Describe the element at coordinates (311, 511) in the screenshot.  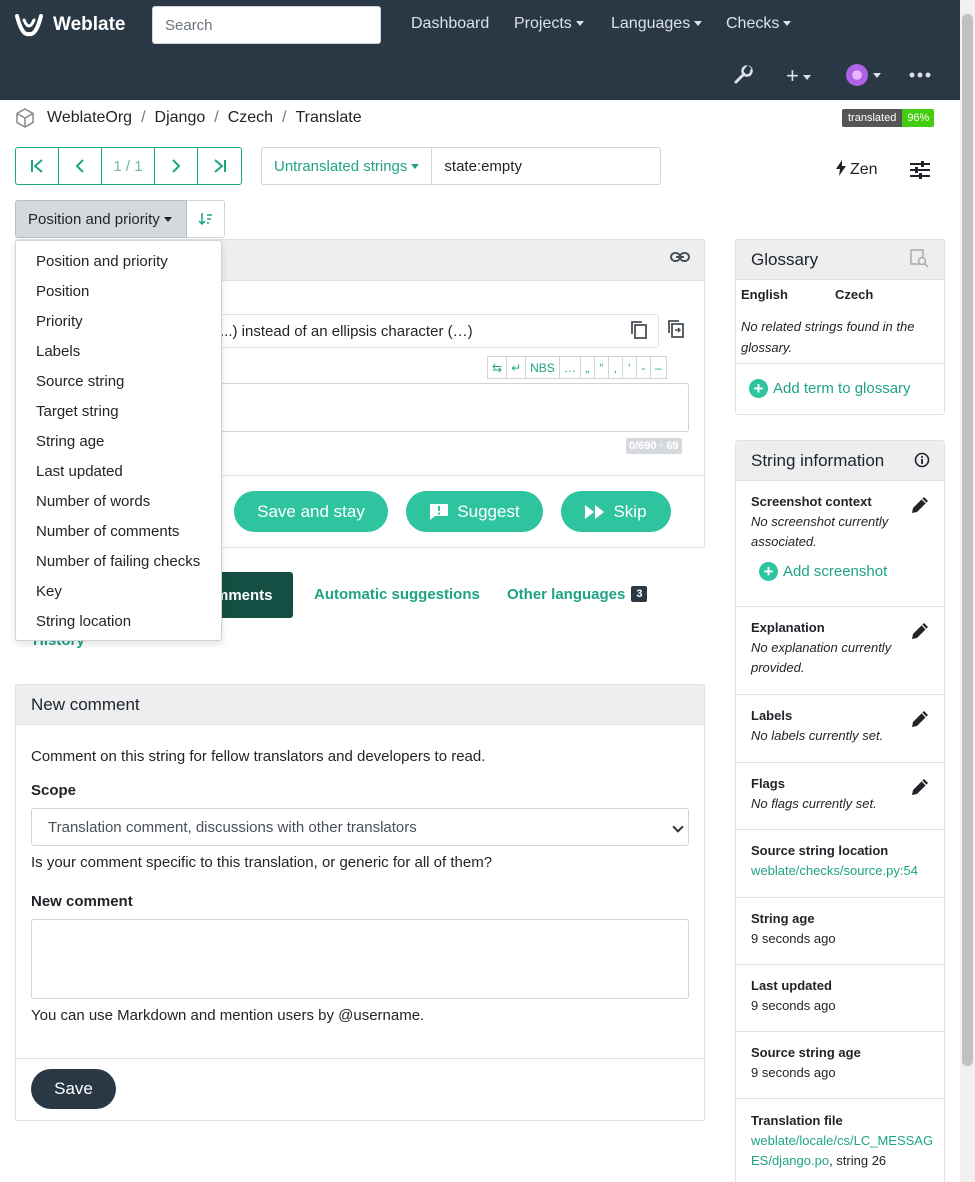
I see `save-and-stay-button: Save and stay` at that location.